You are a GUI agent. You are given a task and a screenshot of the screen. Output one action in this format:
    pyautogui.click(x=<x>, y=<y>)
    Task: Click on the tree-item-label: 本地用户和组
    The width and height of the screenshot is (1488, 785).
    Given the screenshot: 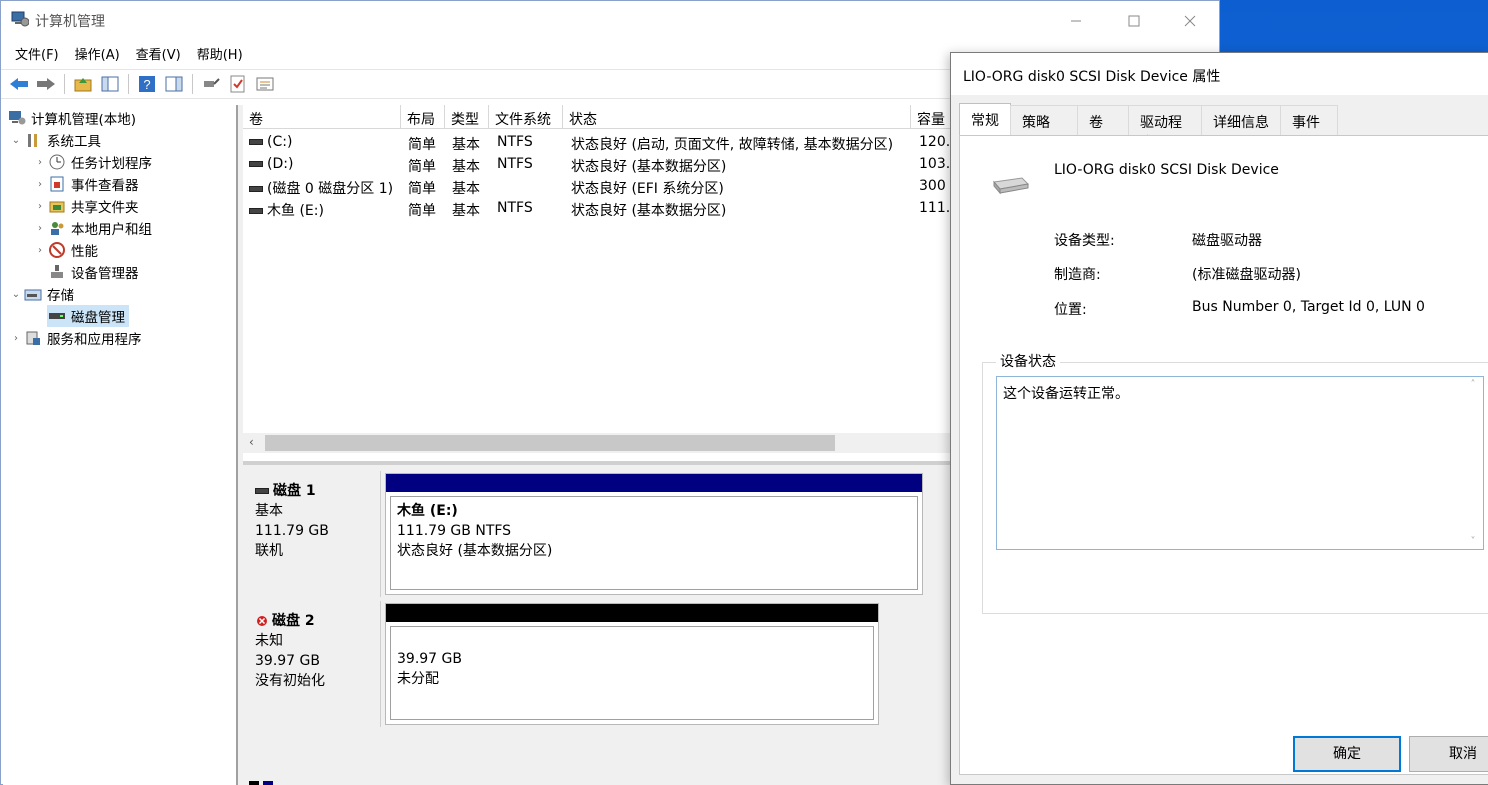 What is the action you would take?
    pyautogui.click(x=111, y=230)
    